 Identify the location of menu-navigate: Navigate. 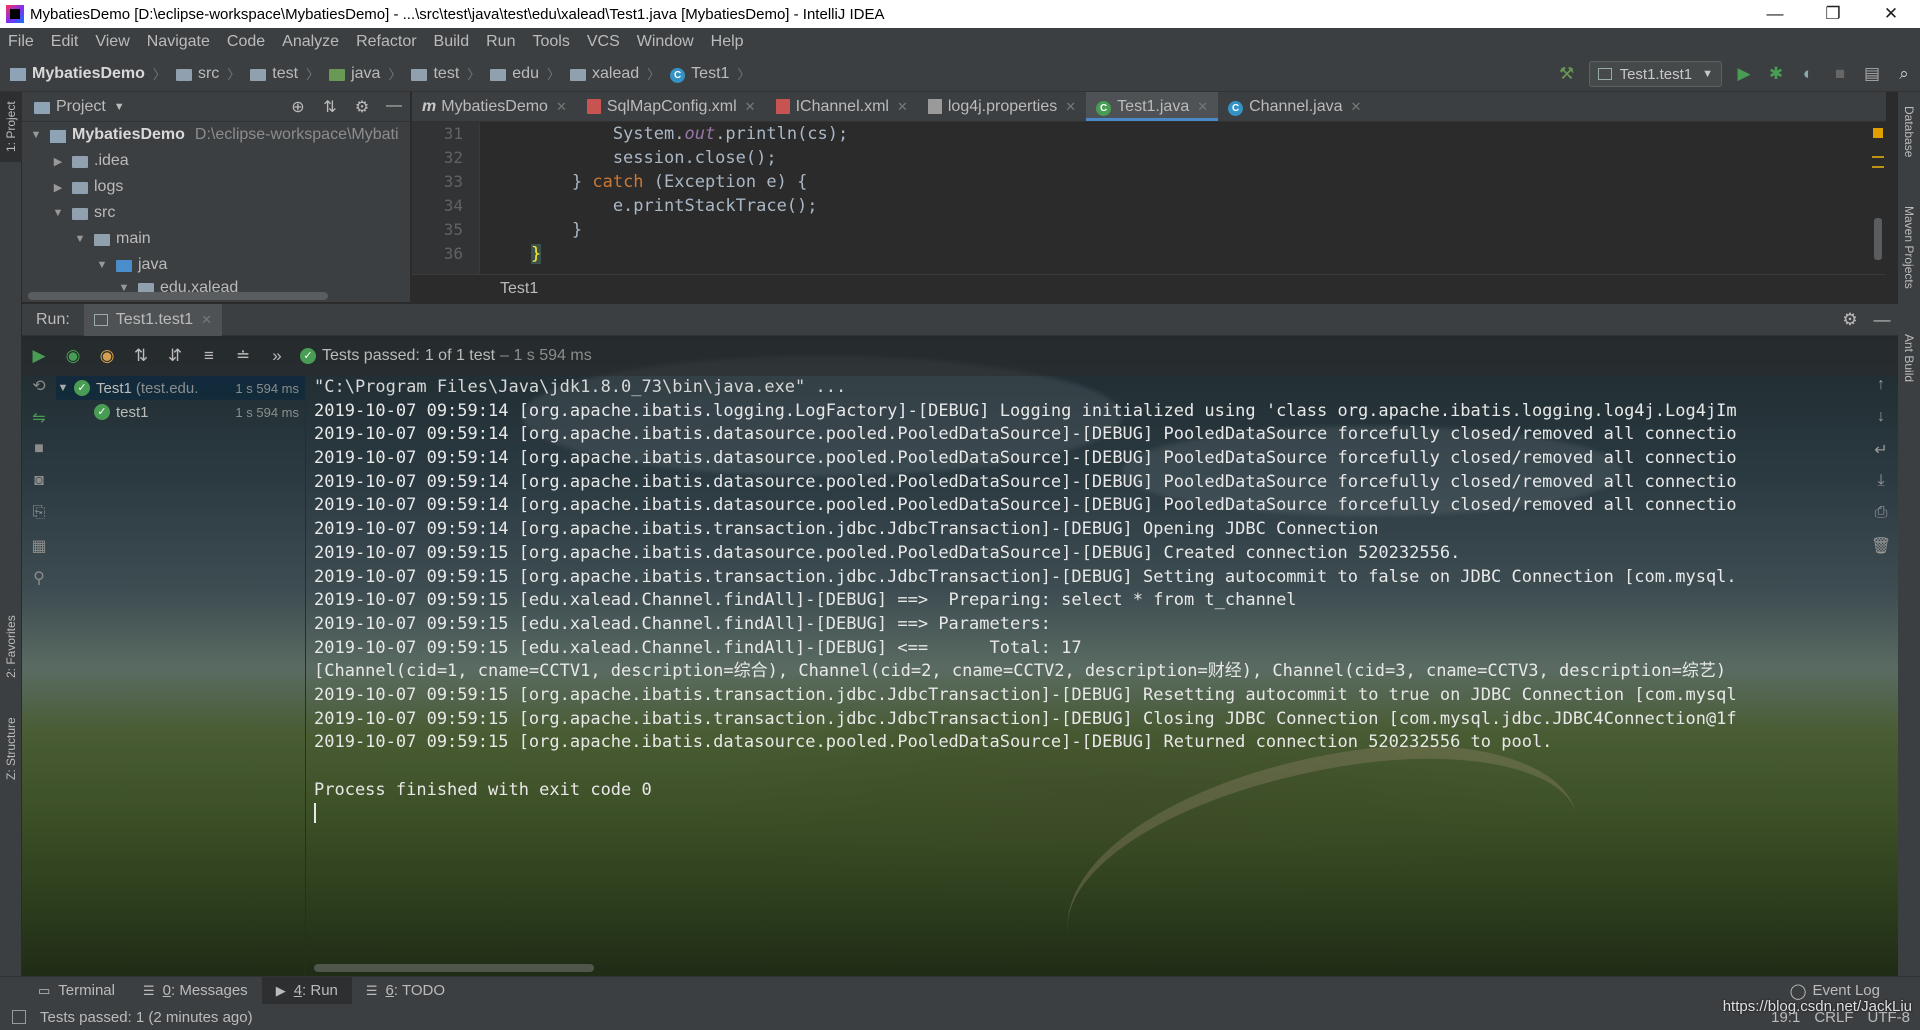
(179, 42).